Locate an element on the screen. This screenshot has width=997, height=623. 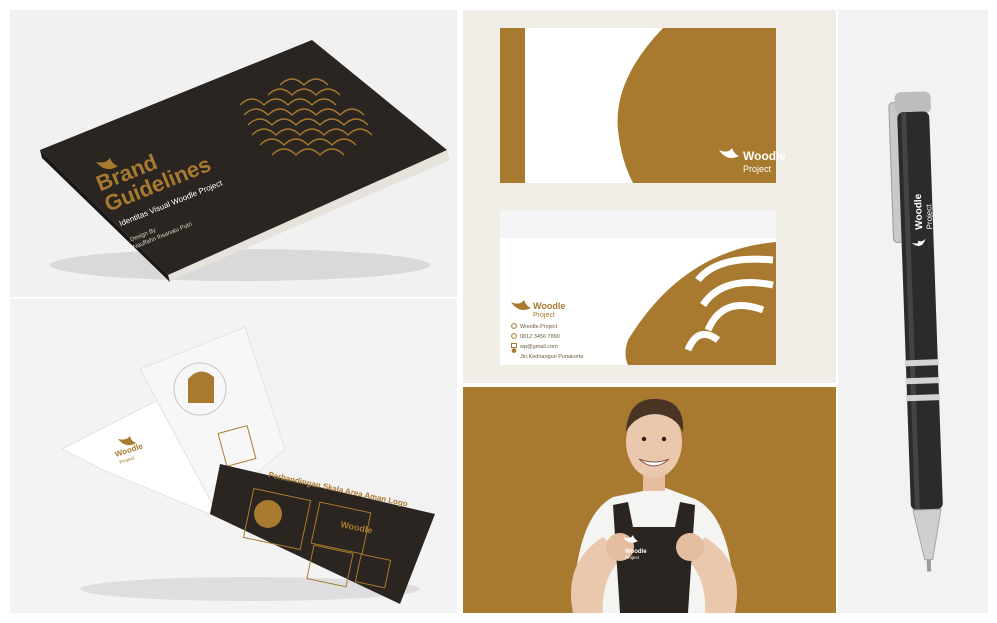
pen-tip is located at coordinates (927, 534).